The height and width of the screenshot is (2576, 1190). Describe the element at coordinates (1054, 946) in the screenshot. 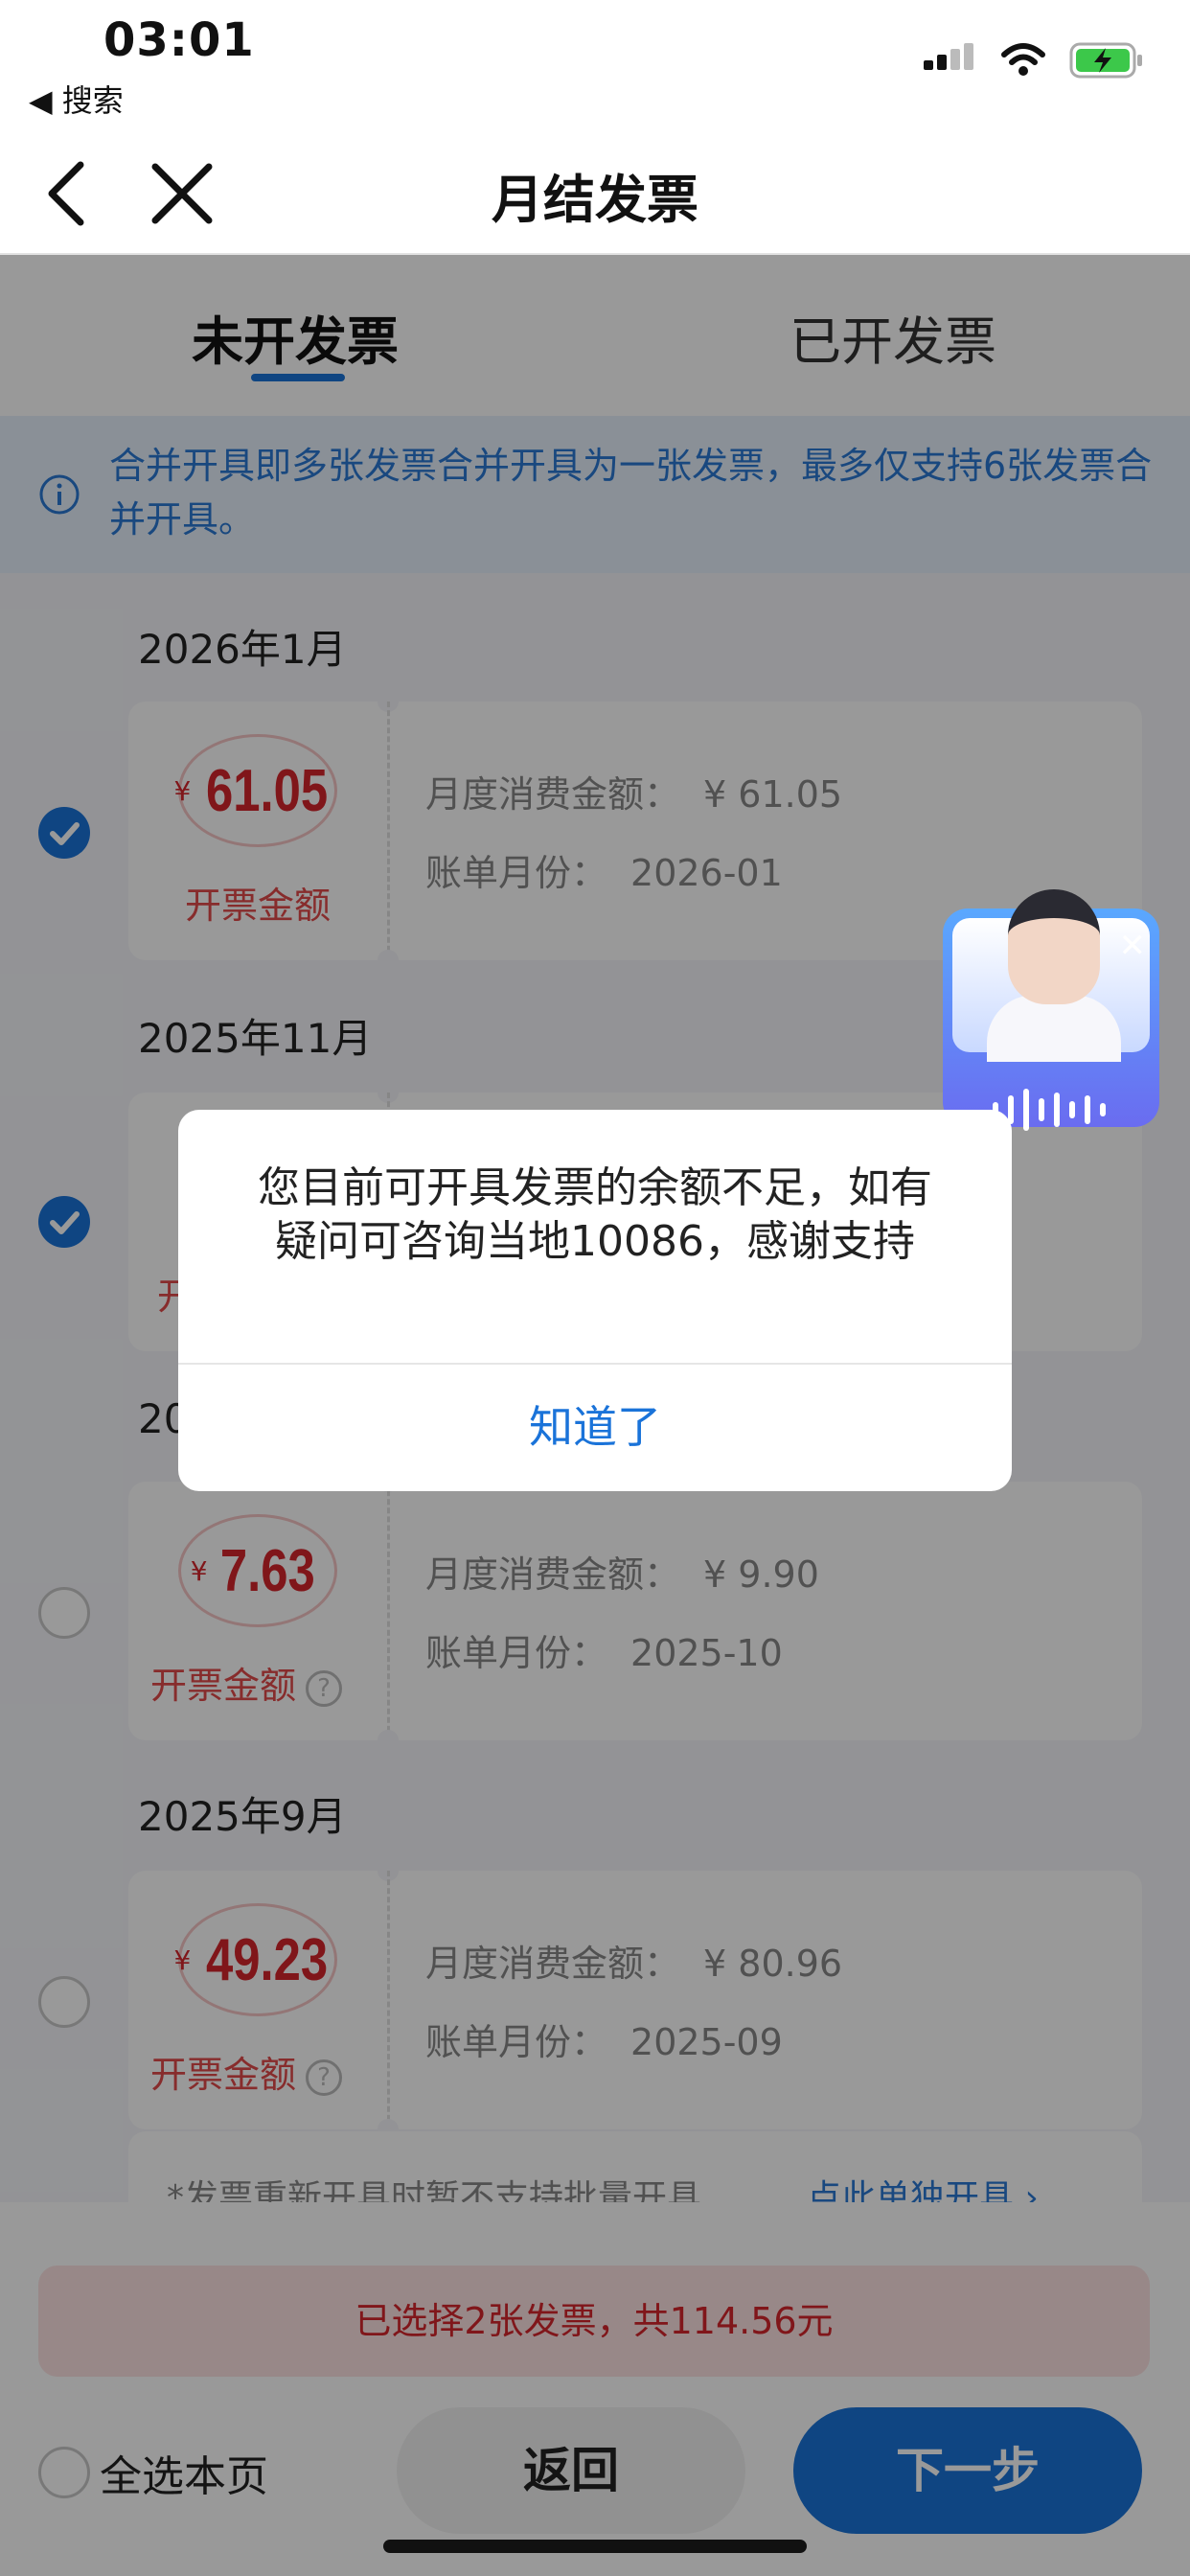

I see `assistant-avatar-head` at that location.